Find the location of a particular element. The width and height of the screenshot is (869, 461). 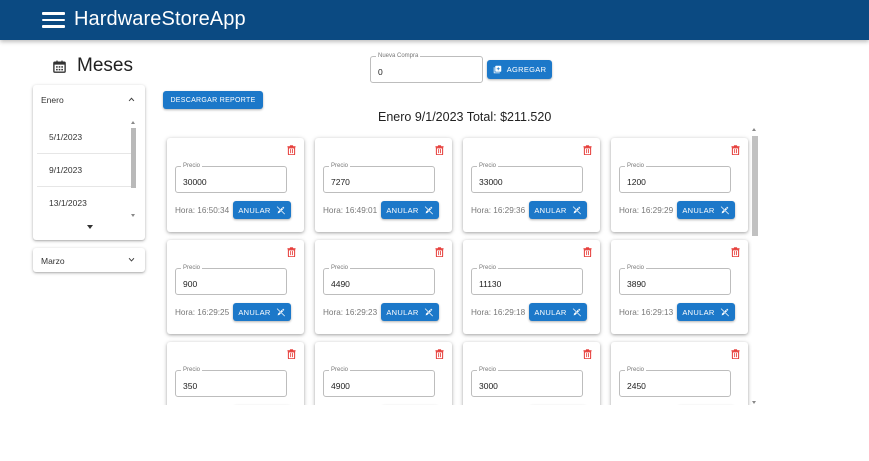

date-item: 13/1/2023 is located at coordinates (85, 203).